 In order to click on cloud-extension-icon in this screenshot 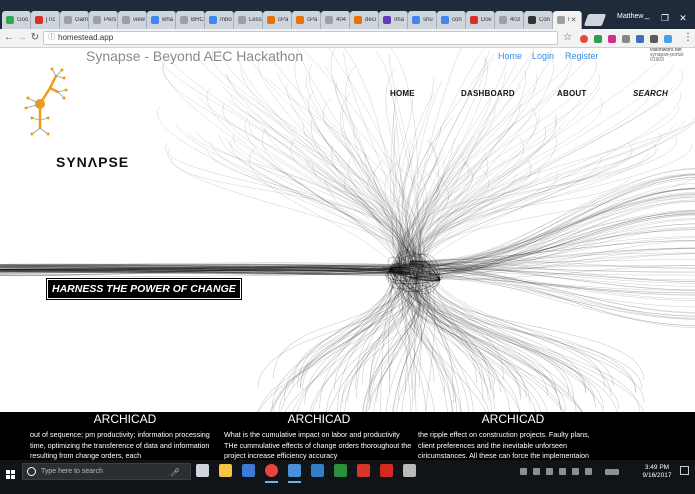, I will do `click(668, 39)`.